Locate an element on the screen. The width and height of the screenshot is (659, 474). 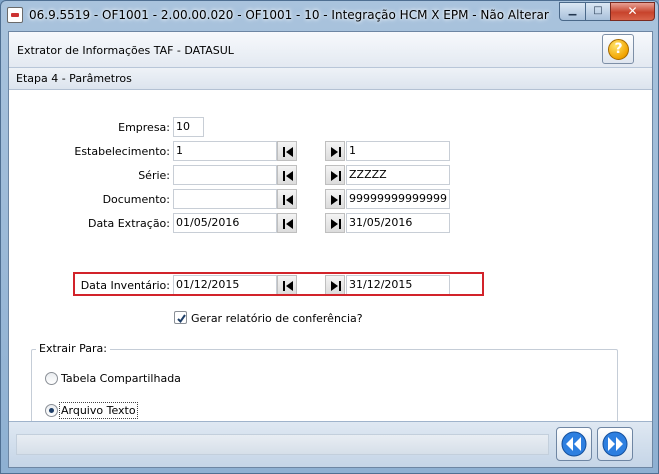
step-label: Etapa 4 - Parâmetros is located at coordinates (74, 78).